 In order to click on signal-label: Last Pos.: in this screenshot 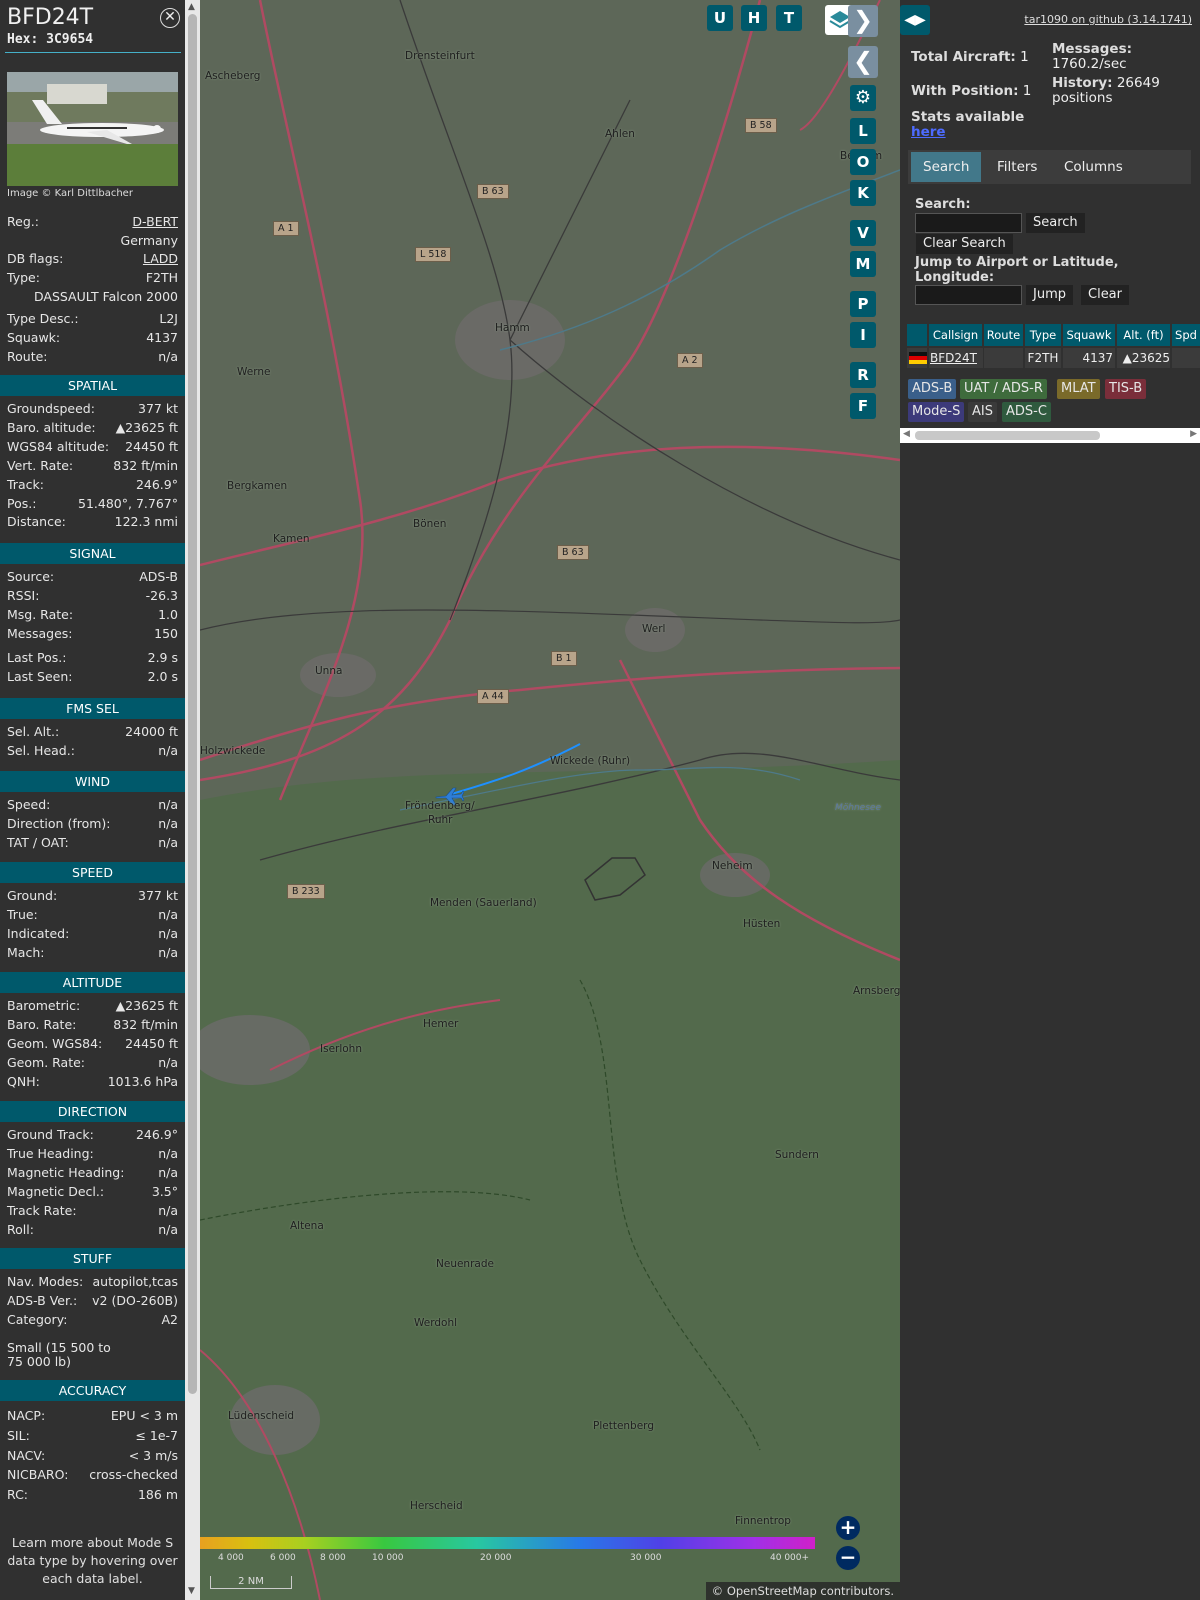, I will do `click(36, 657)`.